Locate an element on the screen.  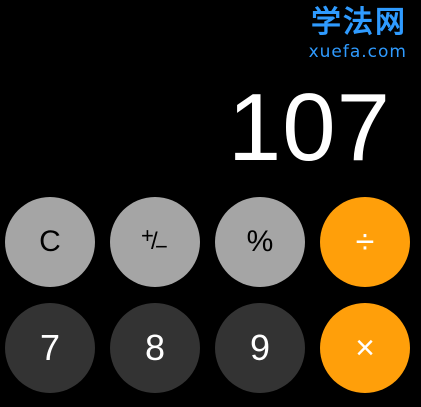
digit-7-label: 7 is located at coordinates (50, 347).